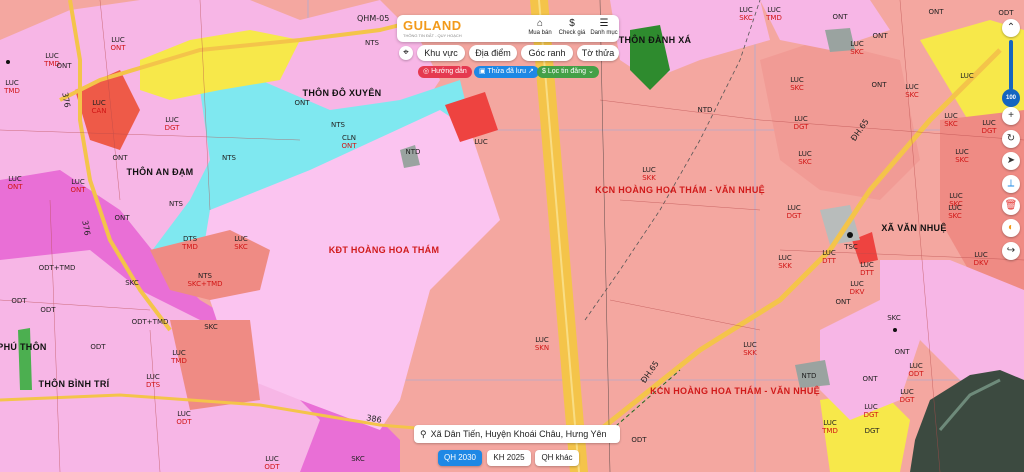 The image size is (1024, 472). Describe the element at coordinates (153, 381) in the screenshot. I see `parcel-label: LUC DTS` at that location.